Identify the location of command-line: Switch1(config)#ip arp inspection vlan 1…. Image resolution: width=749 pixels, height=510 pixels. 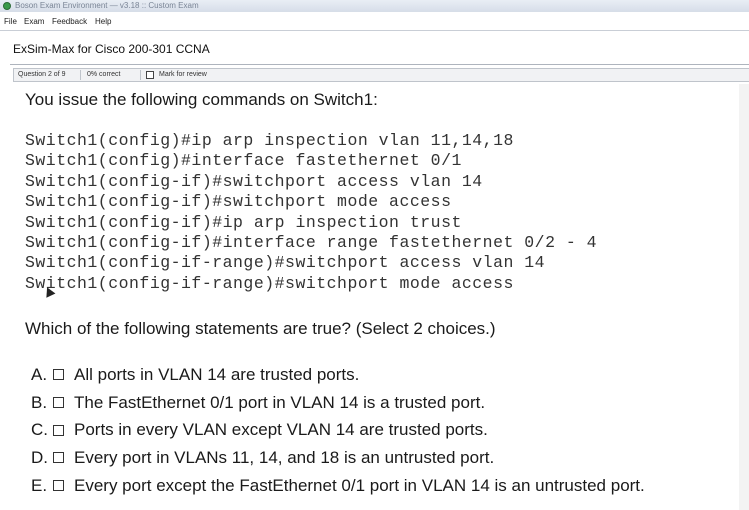
(269, 140).